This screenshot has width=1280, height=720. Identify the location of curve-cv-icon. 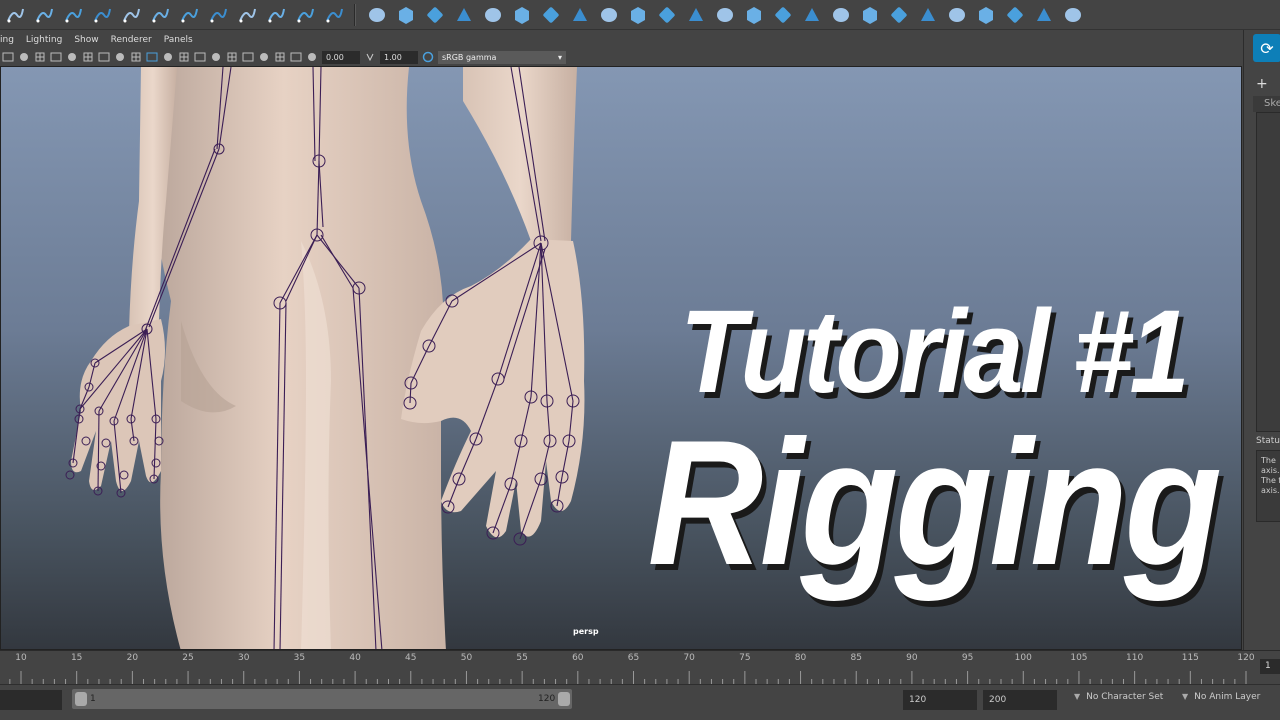
(15, 15).